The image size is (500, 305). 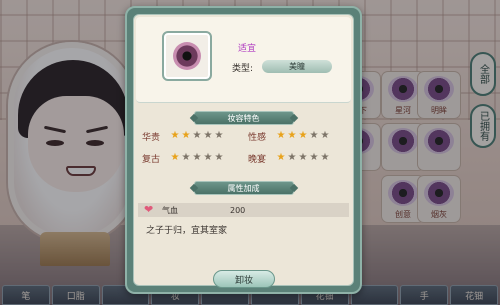 I want to click on item-thumbnail, so click(x=187, y=56).